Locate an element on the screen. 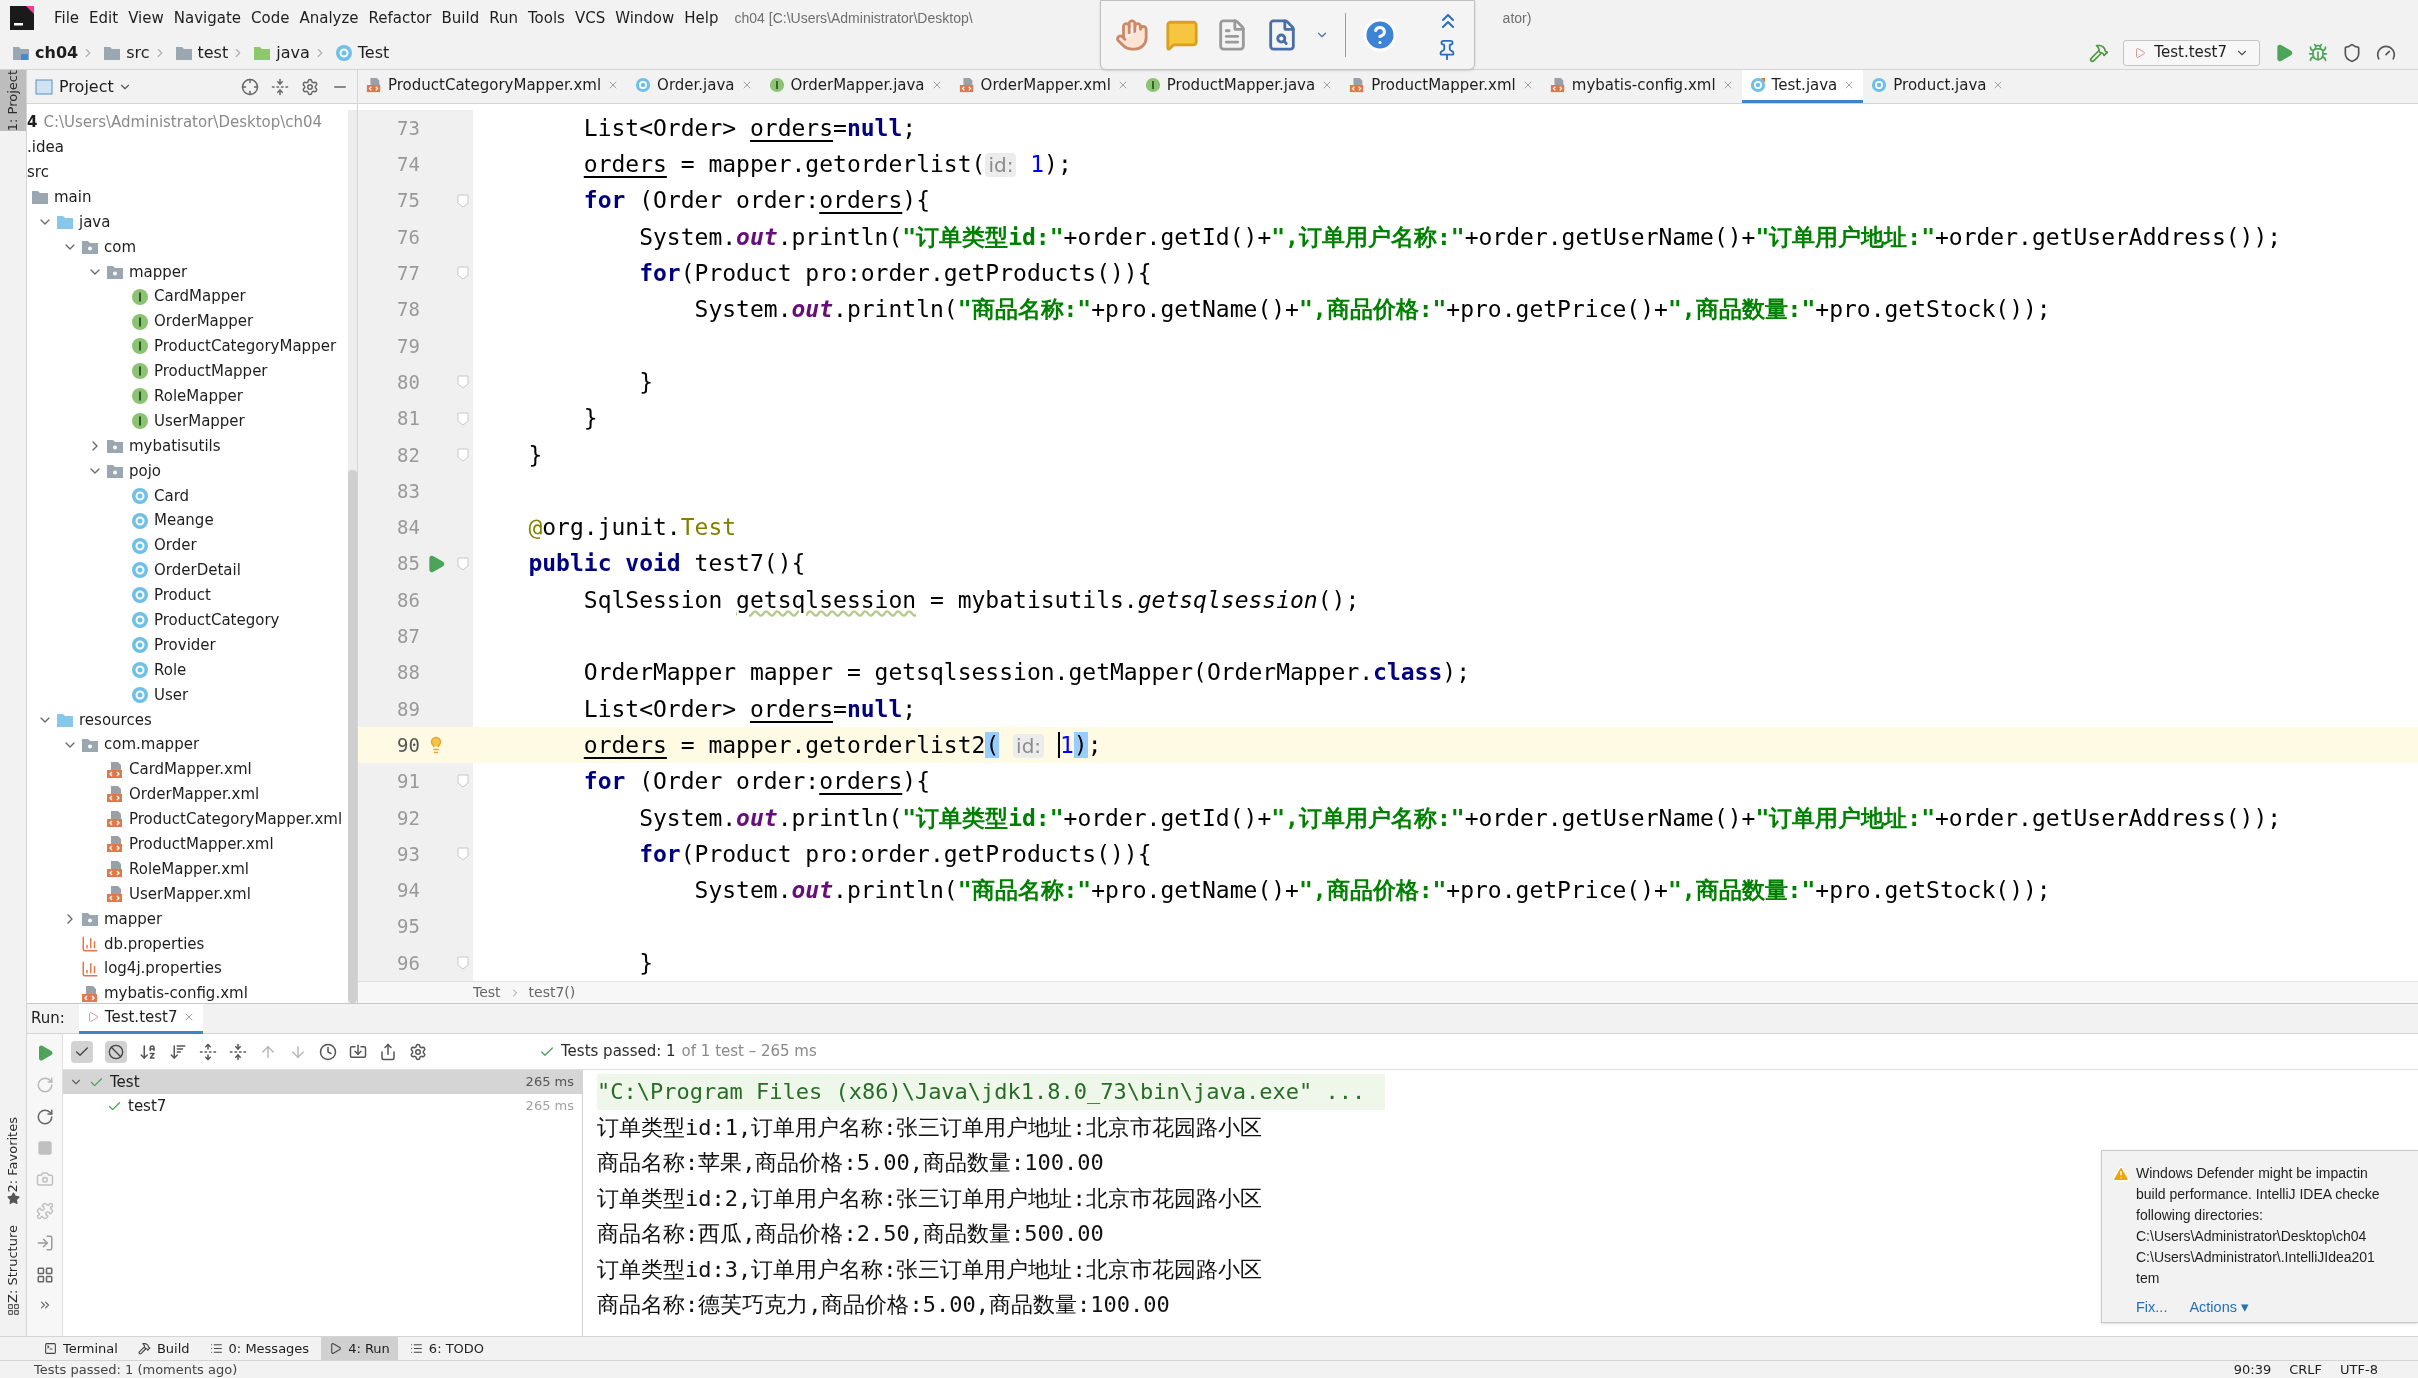 This screenshot has width=2418, height=1378. run-configuration-dropdown: Test.test7 is located at coordinates (2191, 52).